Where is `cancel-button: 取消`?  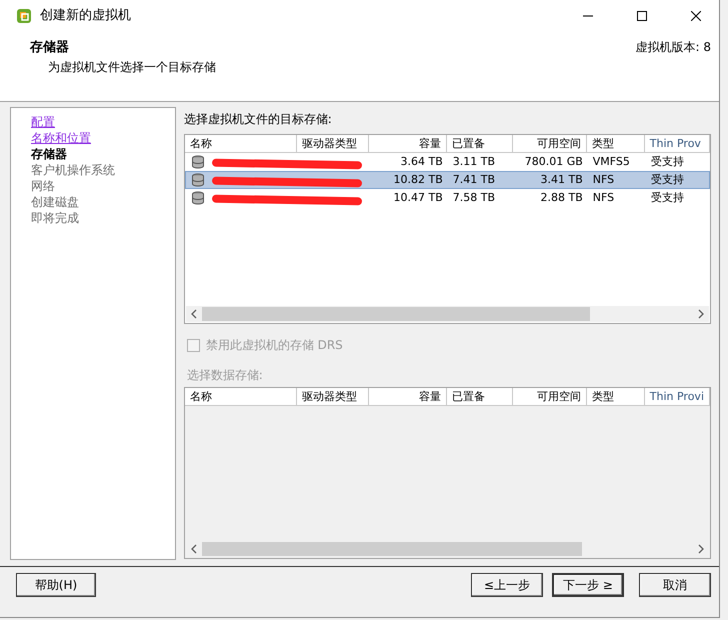
cancel-button: 取消 is located at coordinates (675, 585).